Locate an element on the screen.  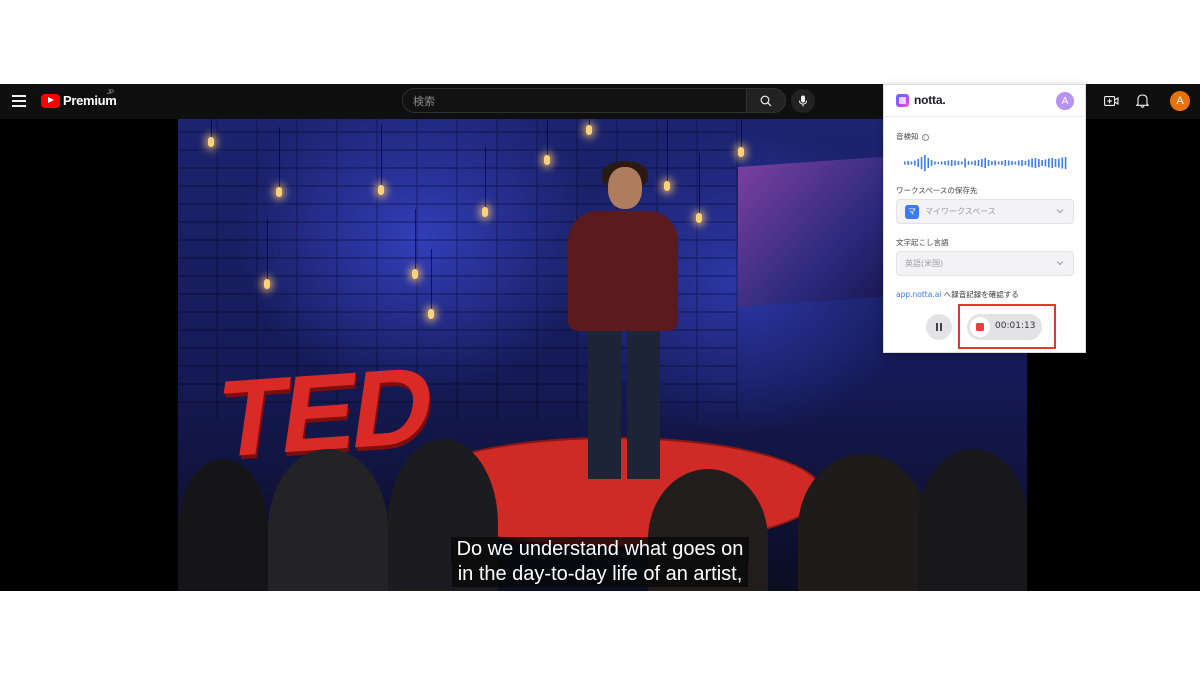
notta-avatar: A is located at coordinates (1065, 101).